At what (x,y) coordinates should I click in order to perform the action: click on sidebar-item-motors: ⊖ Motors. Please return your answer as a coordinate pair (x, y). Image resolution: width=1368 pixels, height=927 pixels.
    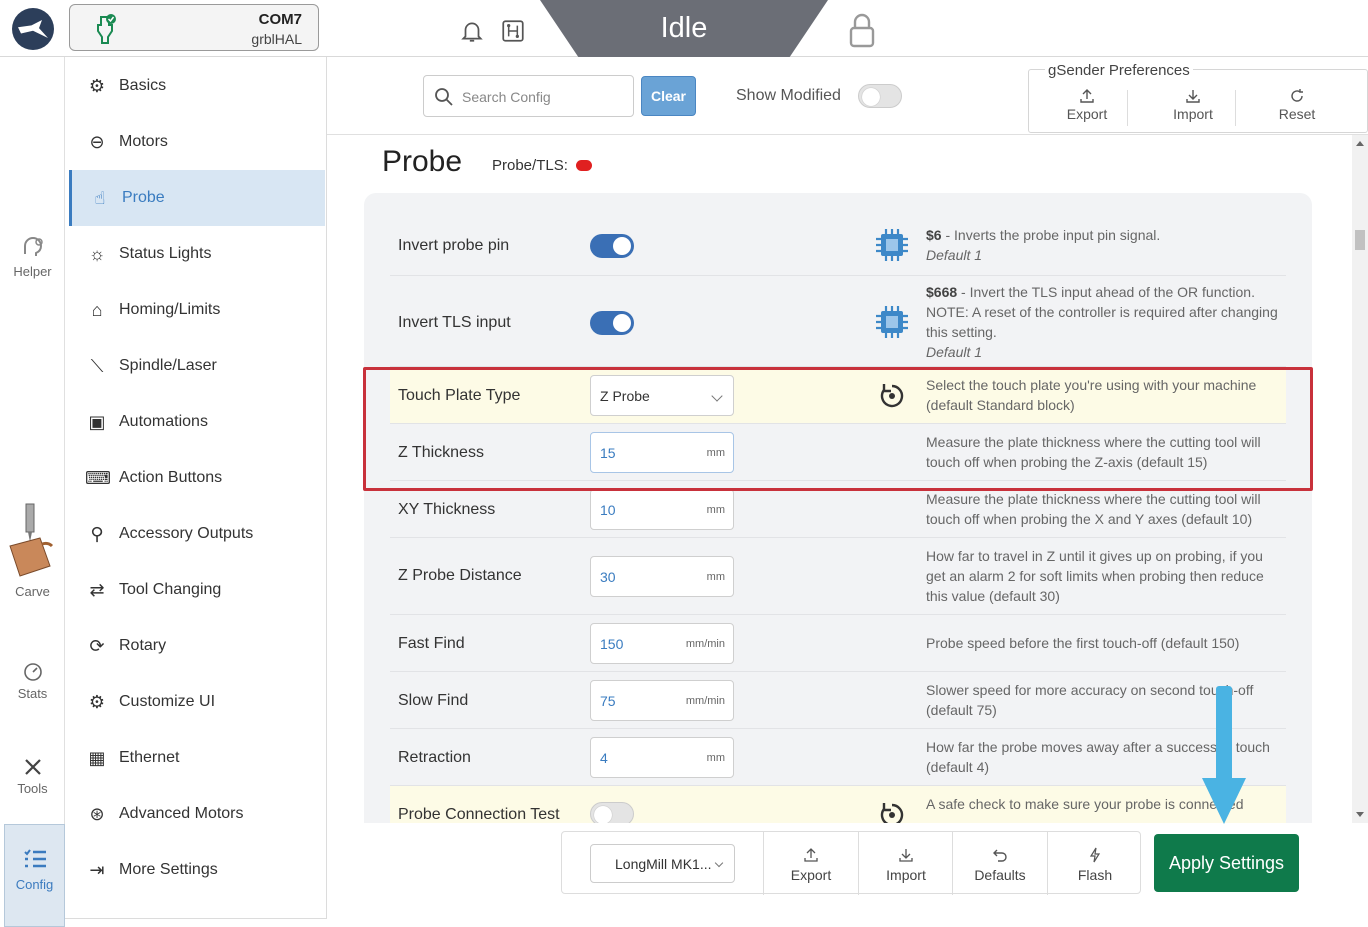
    Looking at the image, I should click on (197, 142).